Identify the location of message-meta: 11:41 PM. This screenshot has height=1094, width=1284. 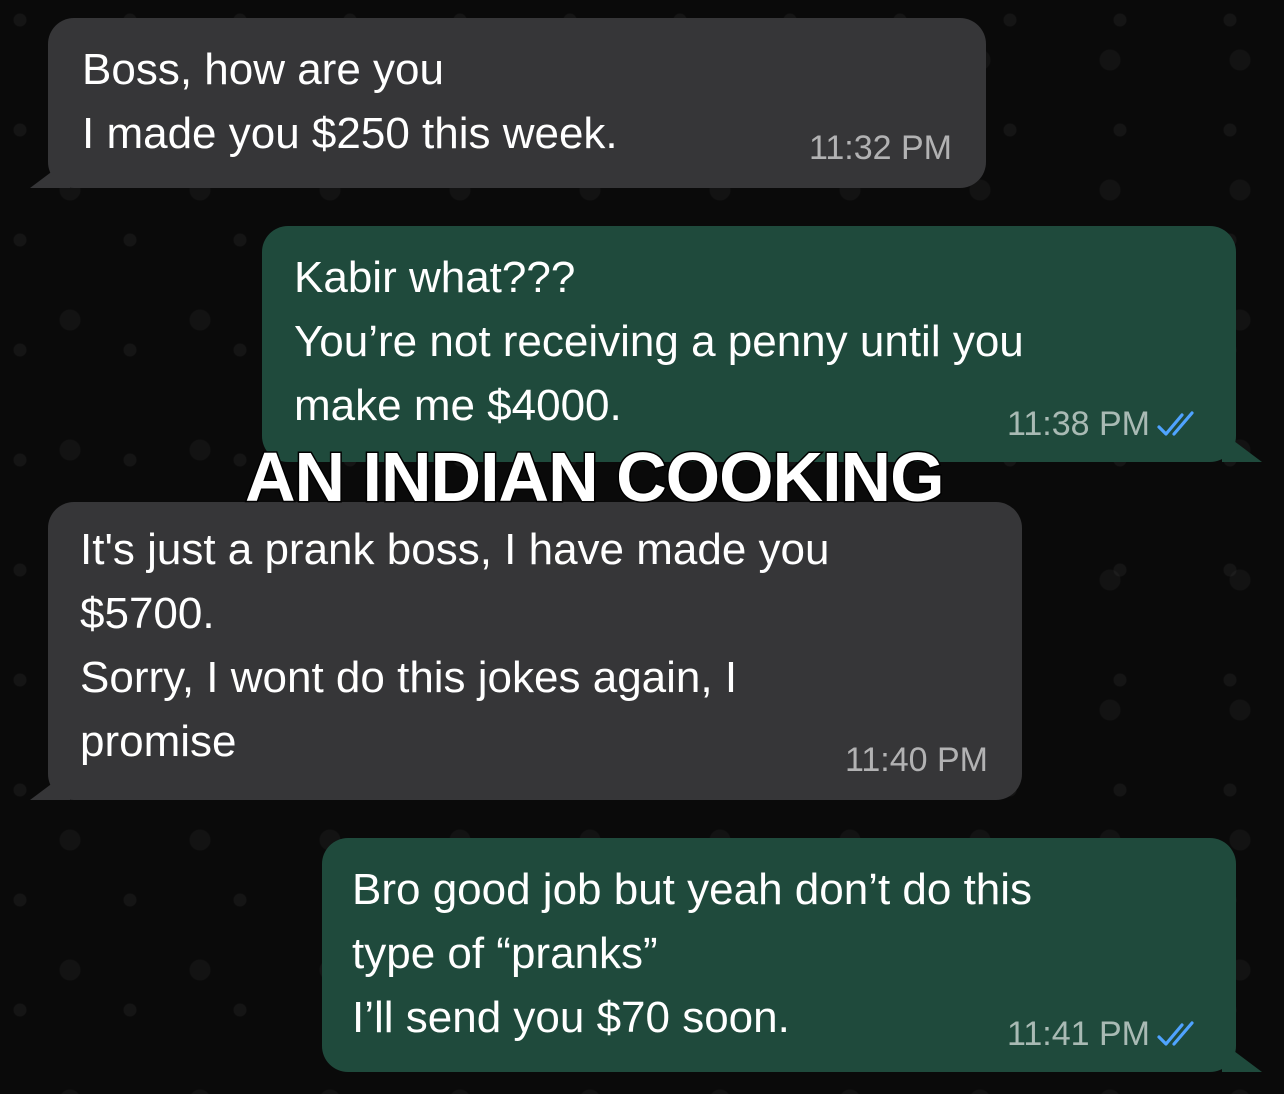
(1104, 1034).